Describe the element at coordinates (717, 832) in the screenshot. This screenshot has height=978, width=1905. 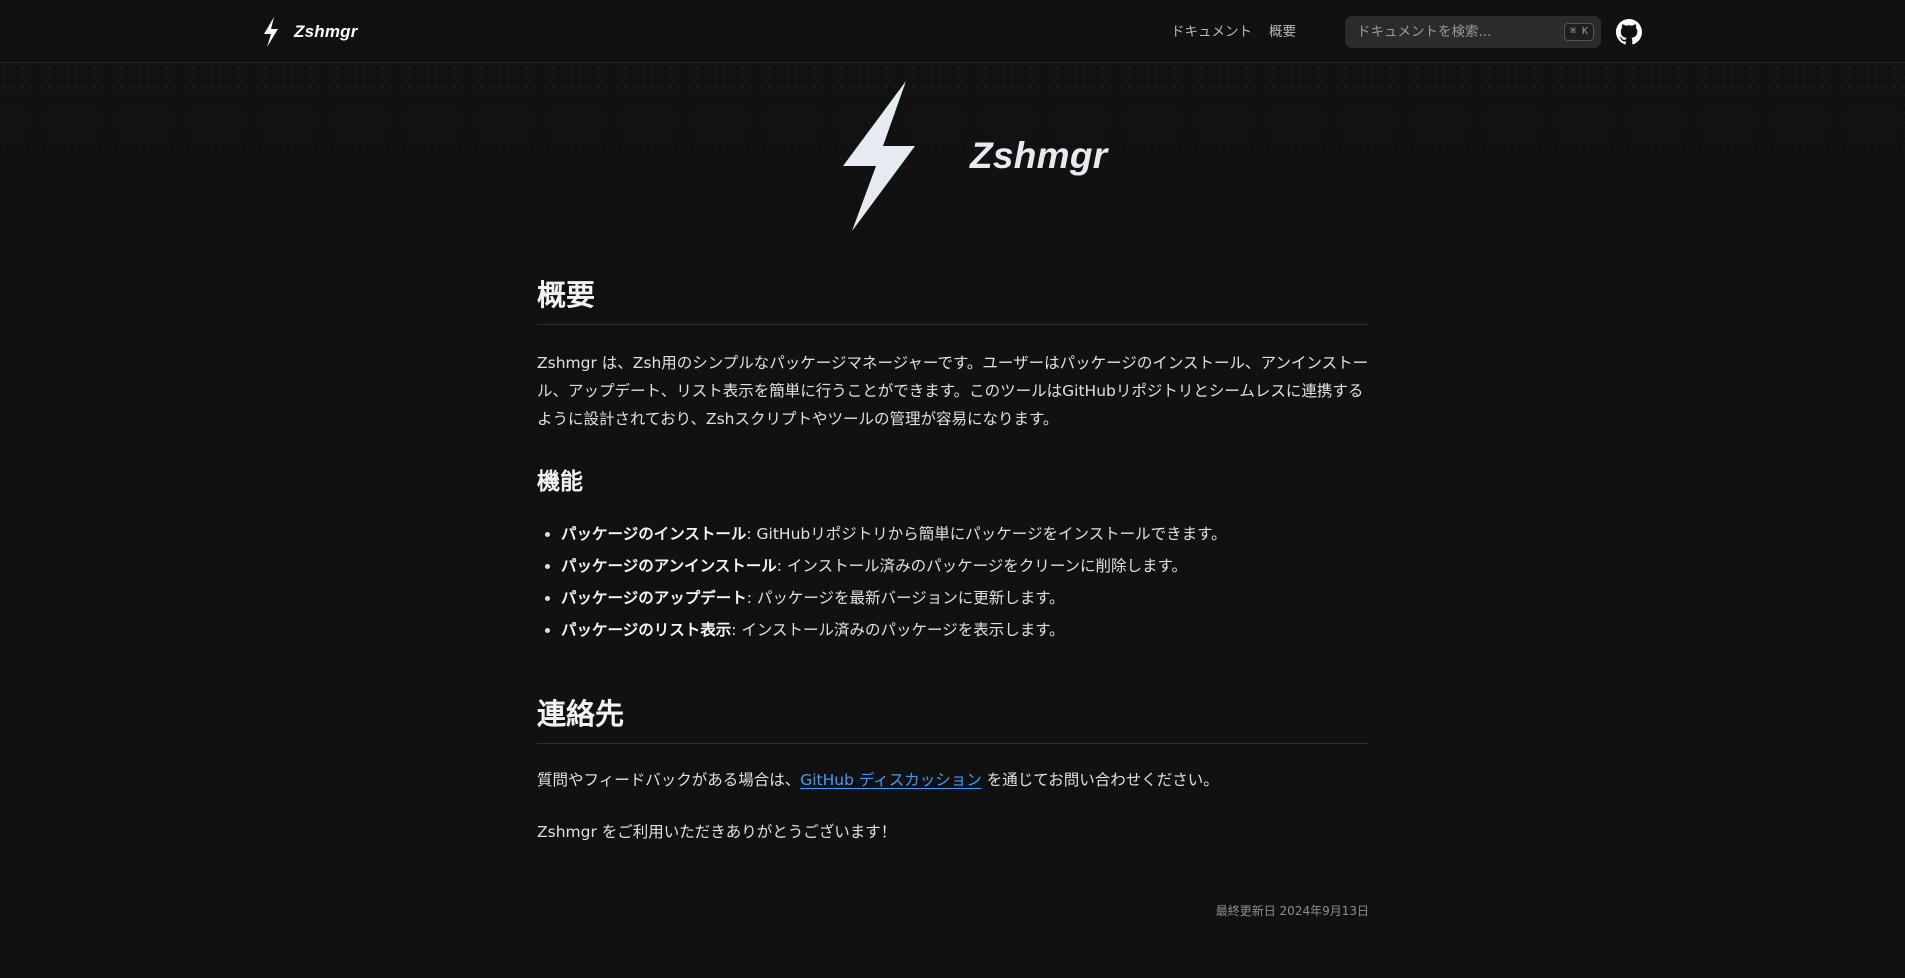
I see `thanks-message: Zshmgr をご利用いただきありがとうございます！` at that location.